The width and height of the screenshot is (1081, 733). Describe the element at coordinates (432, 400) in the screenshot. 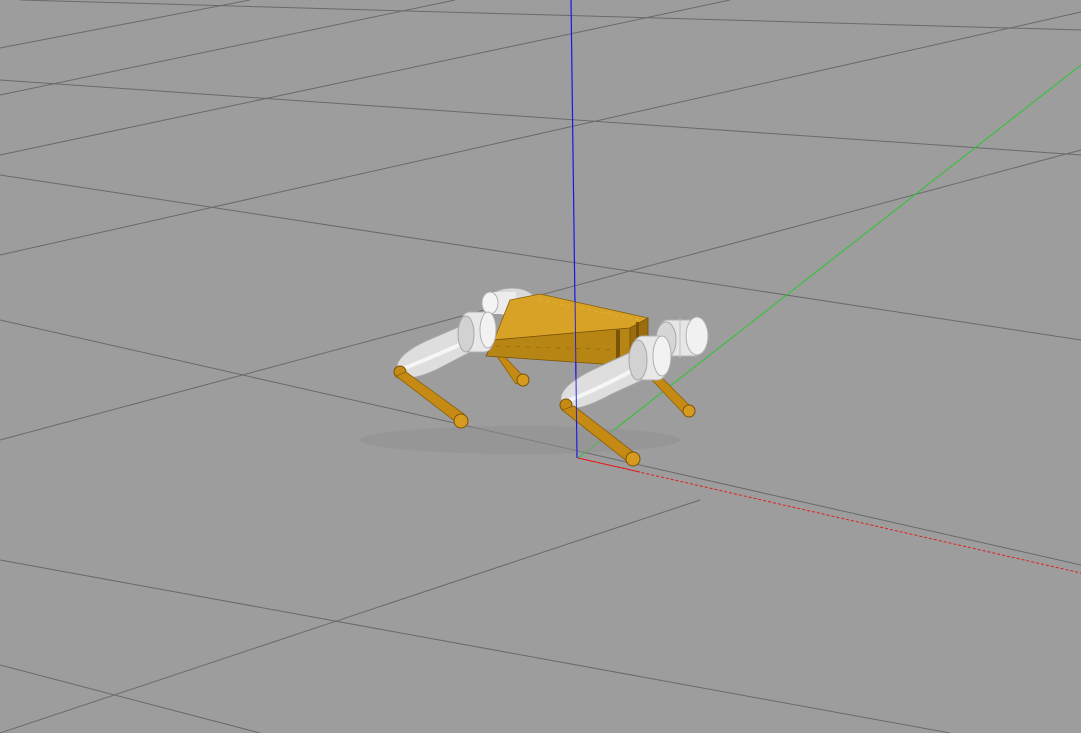

I see `front-left-leg` at that location.